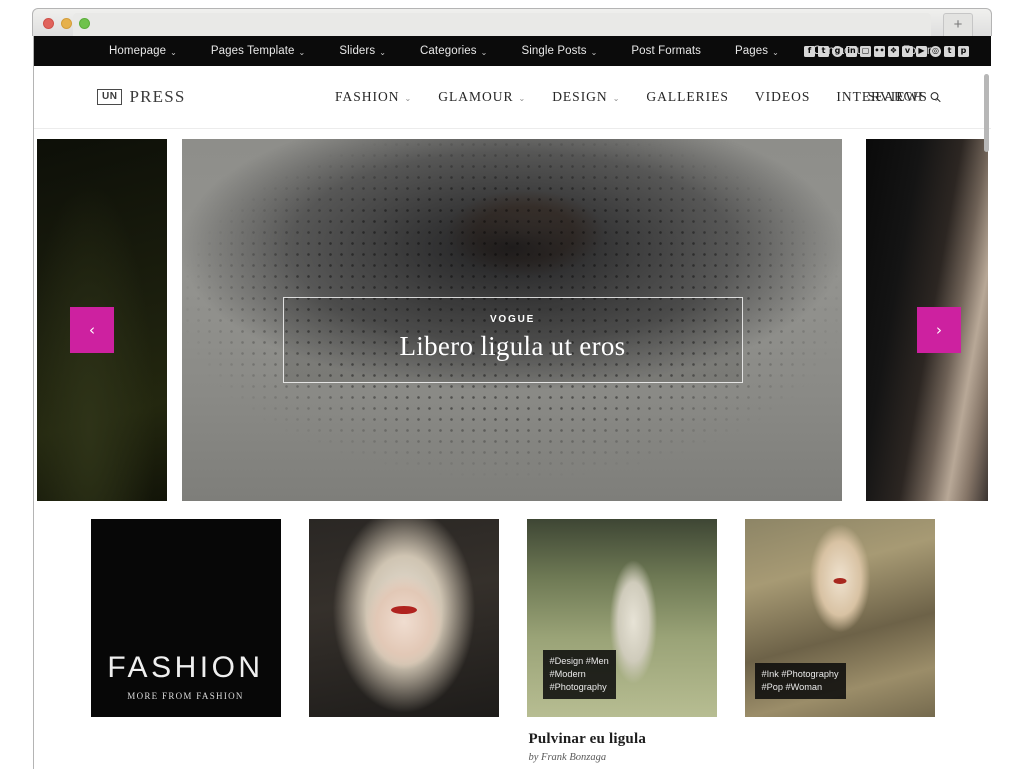 This screenshot has width=1024, height=769. What do you see at coordinates (809, 51) in the screenshot?
I see `facebook-icon: f` at bounding box center [809, 51].